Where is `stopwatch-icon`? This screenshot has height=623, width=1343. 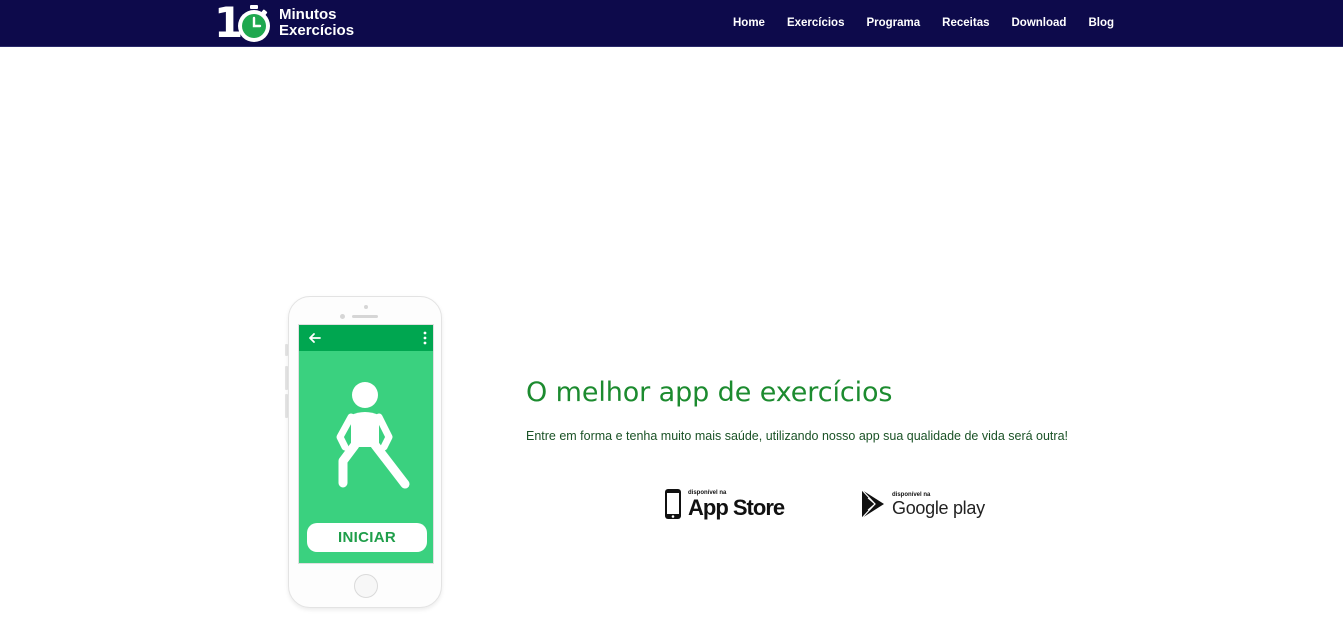 stopwatch-icon is located at coordinates (254, 23).